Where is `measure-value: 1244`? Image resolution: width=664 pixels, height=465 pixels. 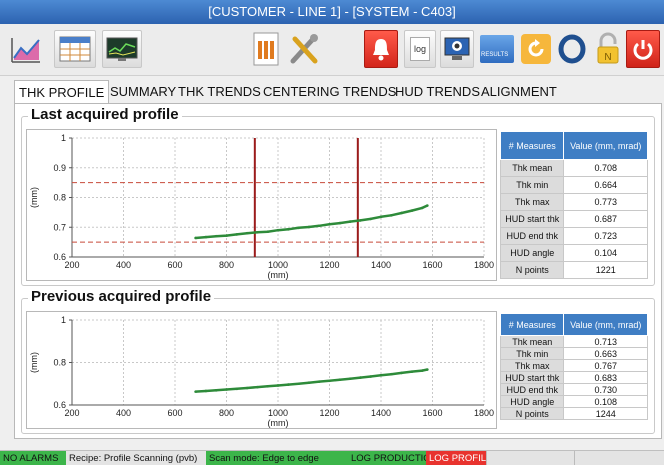
measure-value: 1244 is located at coordinates (605, 413).